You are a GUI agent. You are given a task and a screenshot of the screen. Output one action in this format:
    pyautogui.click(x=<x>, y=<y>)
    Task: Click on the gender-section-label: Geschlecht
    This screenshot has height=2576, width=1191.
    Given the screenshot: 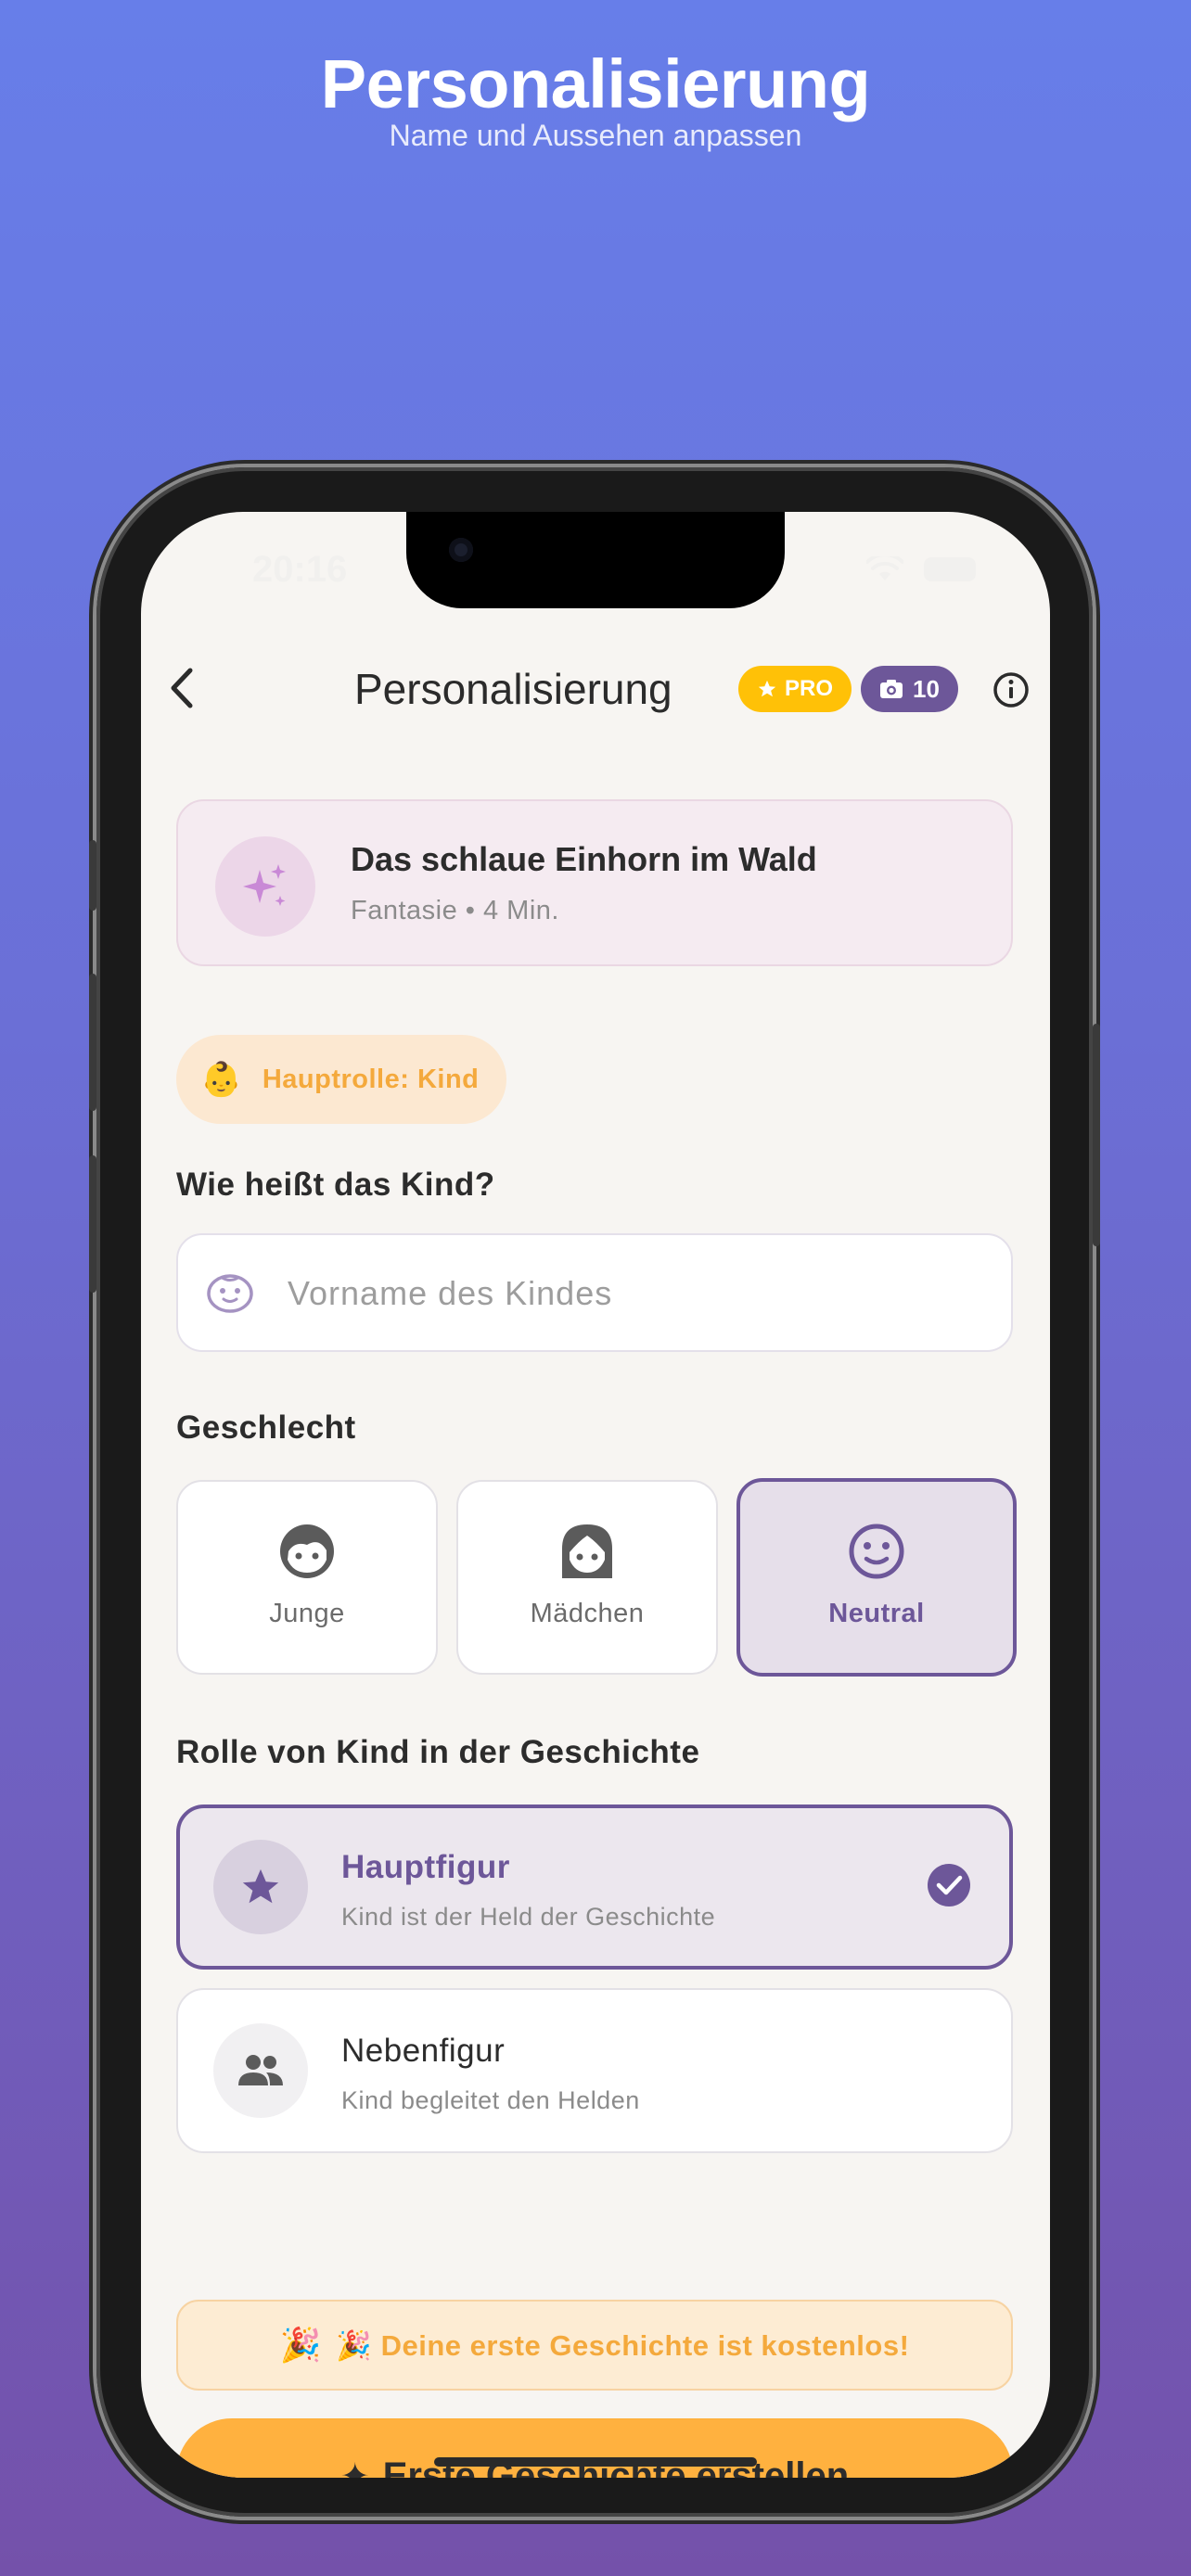 What is the action you would take?
    pyautogui.click(x=266, y=1427)
    